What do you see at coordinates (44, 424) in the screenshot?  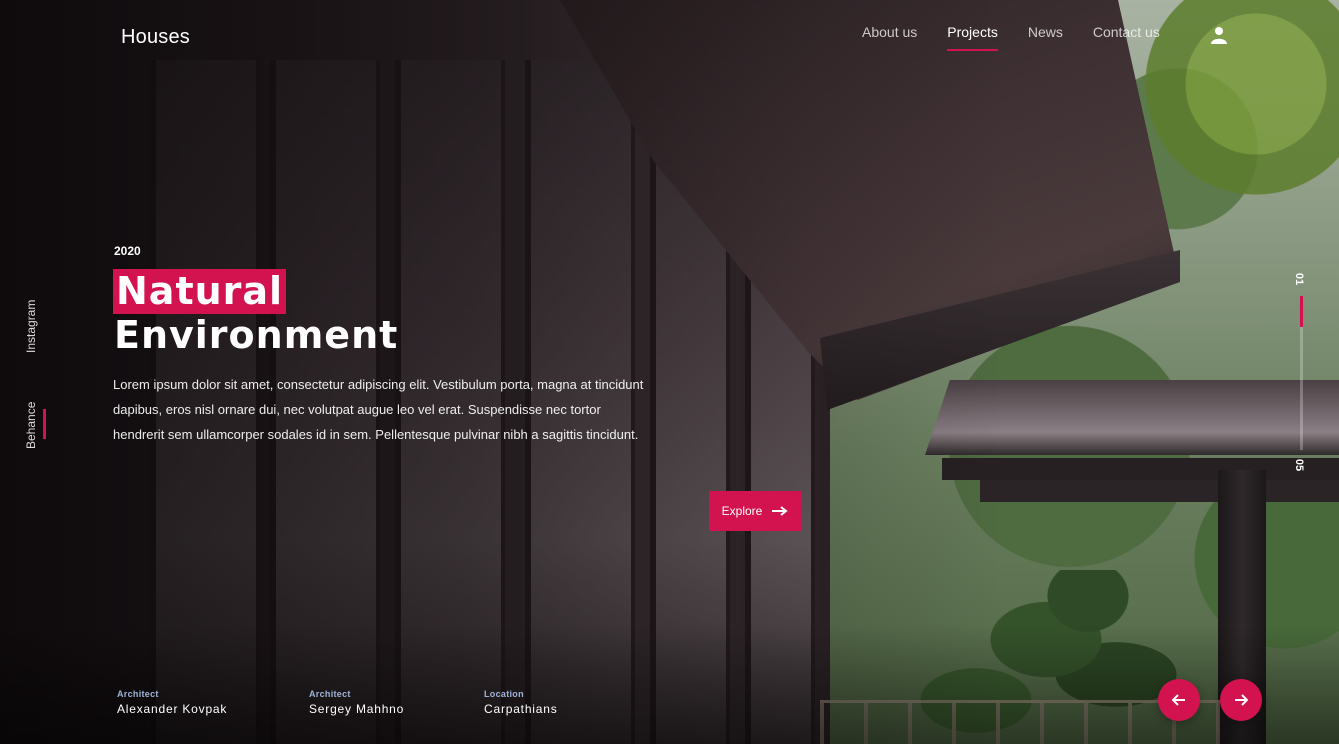 I see `active-social-indicator` at bounding box center [44, 424].